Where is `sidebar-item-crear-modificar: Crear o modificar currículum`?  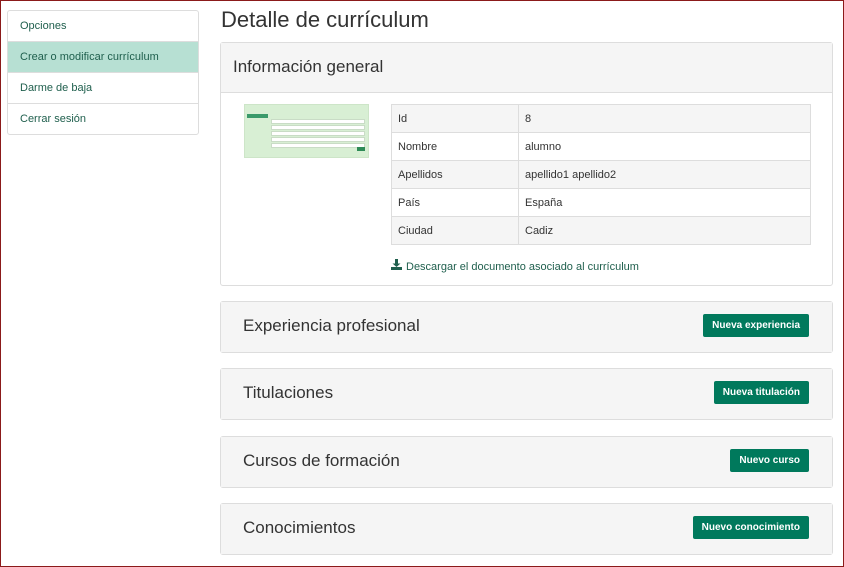 sidebar-item-crear-modificar: Crear o modificar currículum is located at coordinates (103, 56).